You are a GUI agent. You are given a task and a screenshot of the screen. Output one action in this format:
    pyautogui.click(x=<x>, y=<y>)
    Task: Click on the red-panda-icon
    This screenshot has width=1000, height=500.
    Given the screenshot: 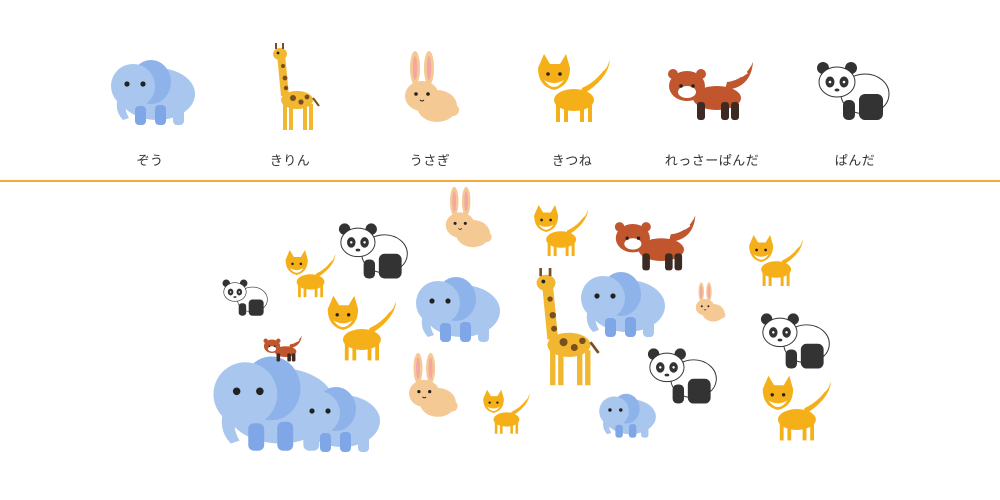 What is the action you would take?
    pyautogui.click(x=710, y=91)
    